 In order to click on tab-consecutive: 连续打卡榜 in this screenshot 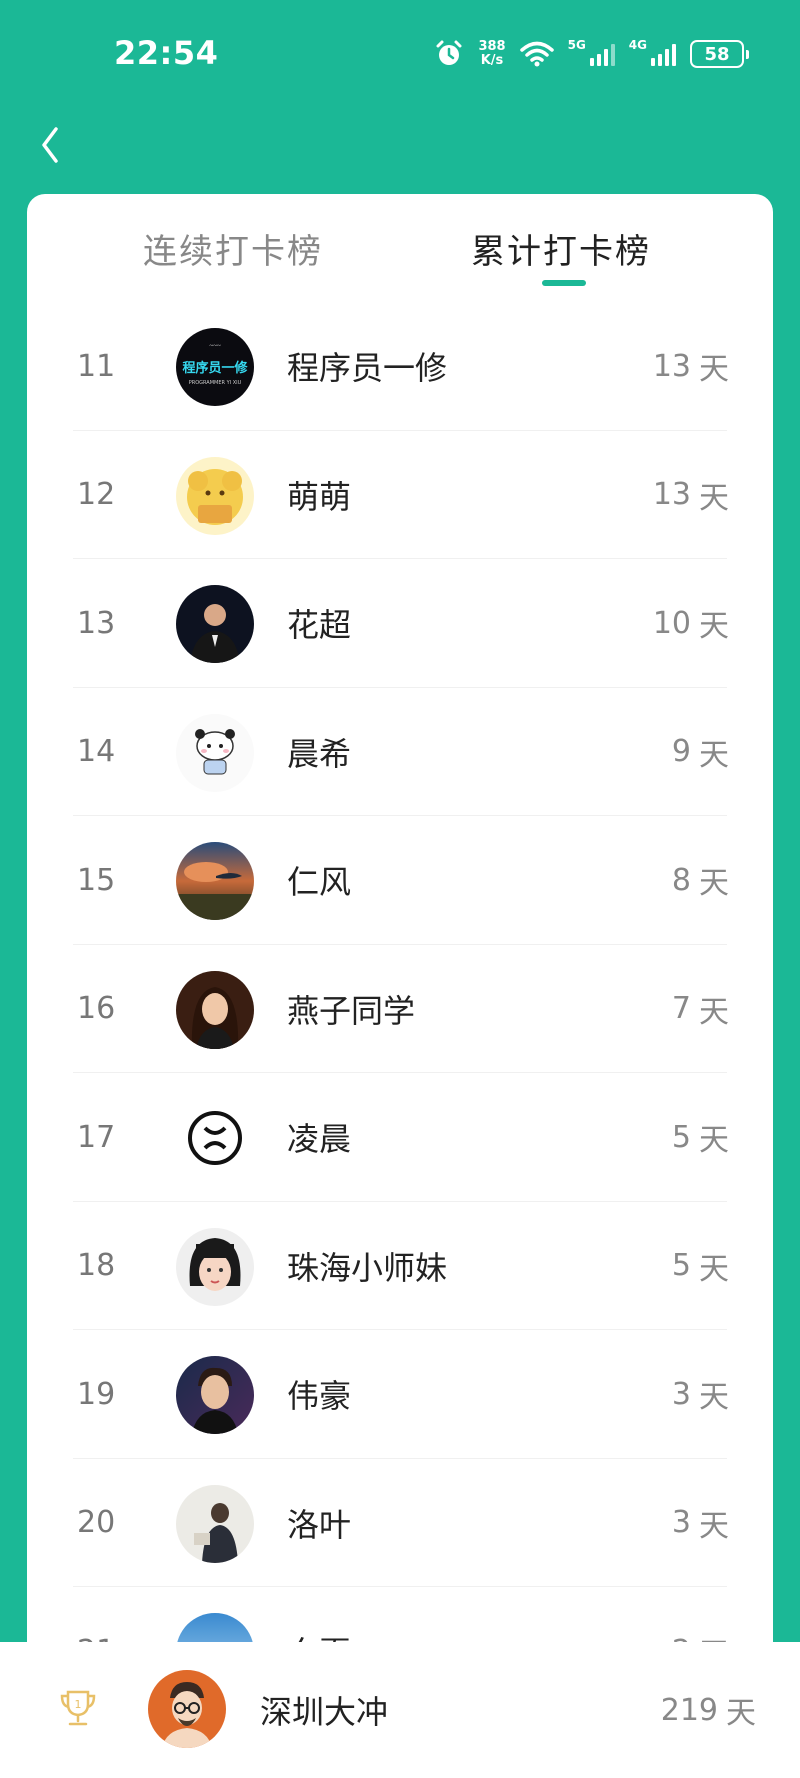, I will do `click(233, 248)`.